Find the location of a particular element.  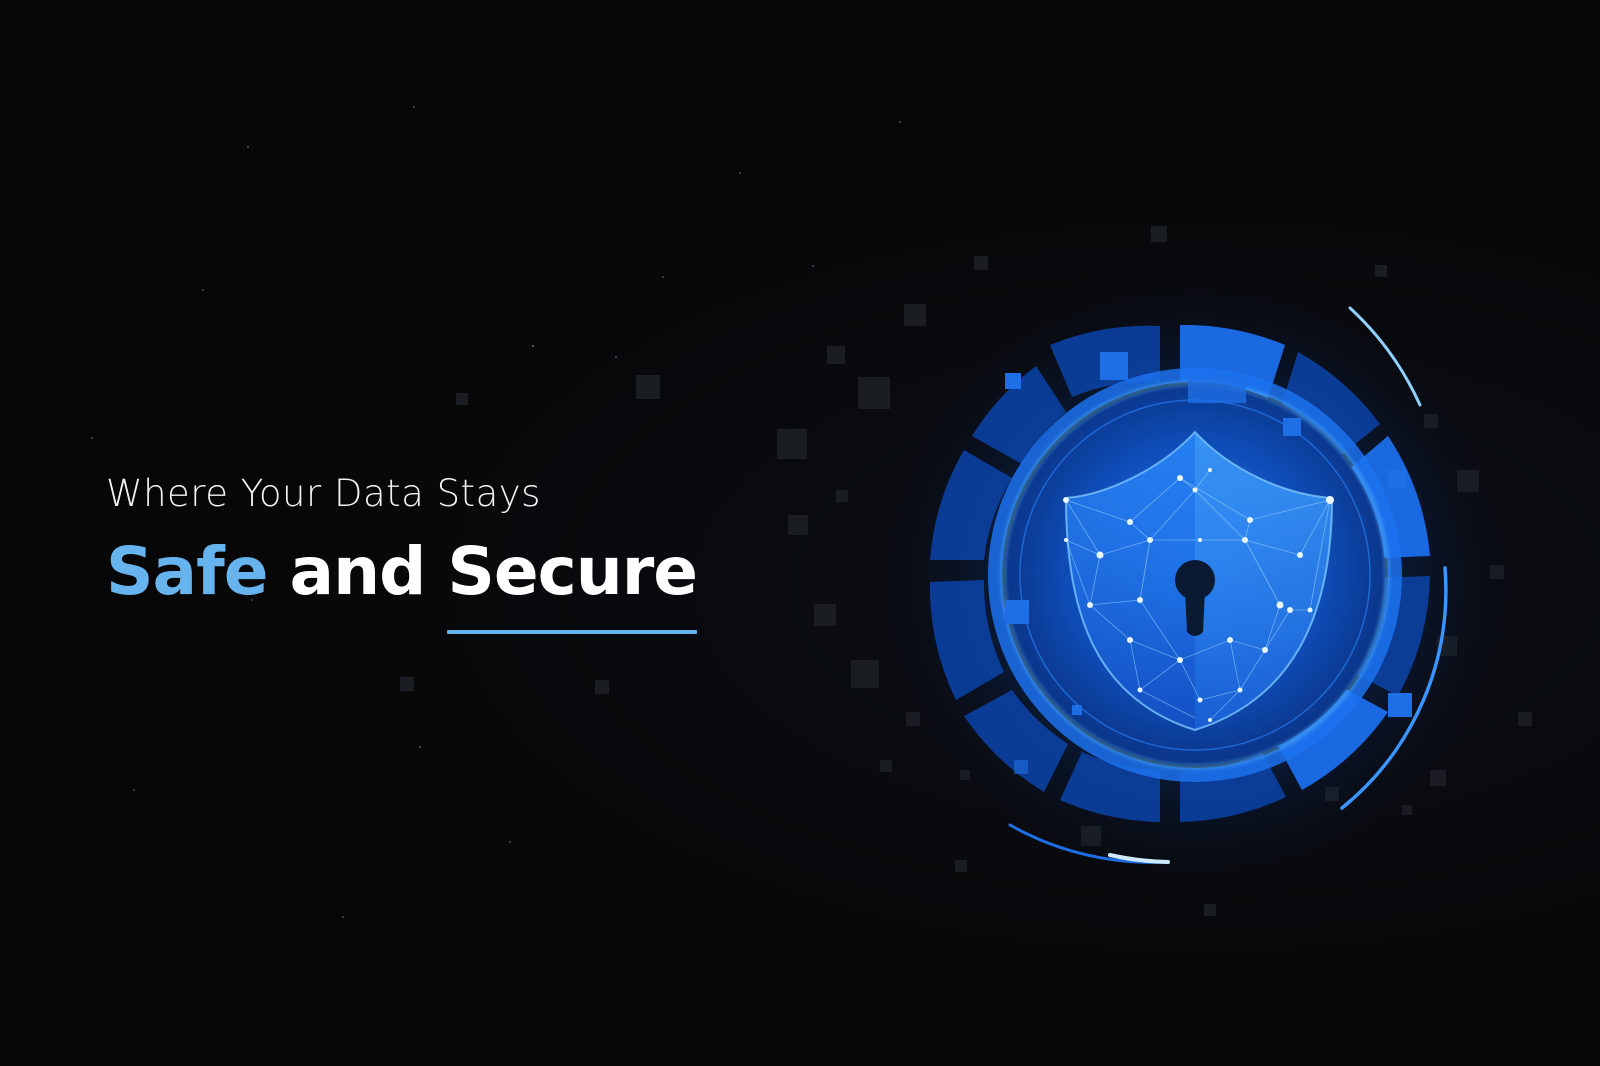

headline-line2: Safe and Secure is located at coordinates (486, 582).